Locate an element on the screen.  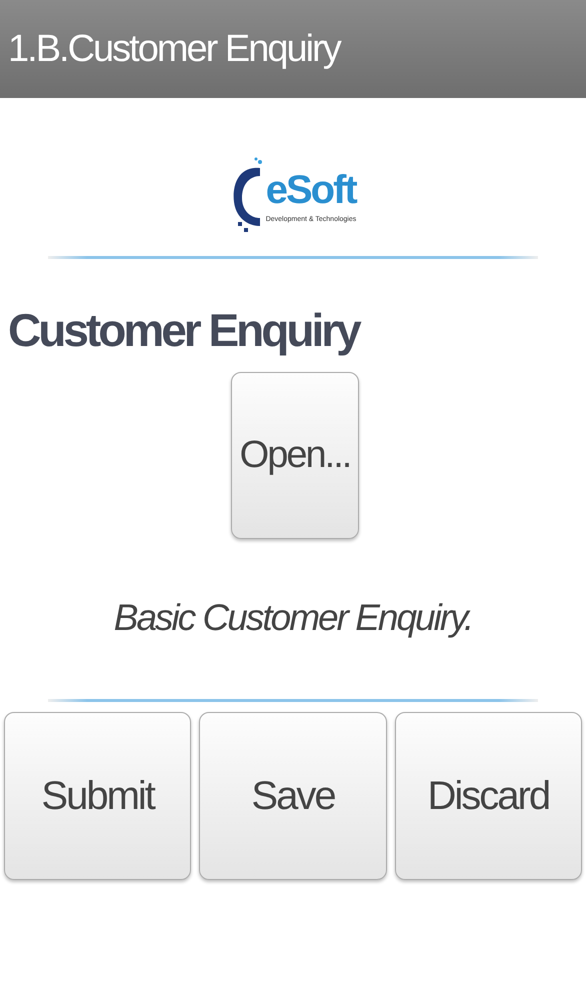
action-button: Submit is located at coordinates (98, 796).